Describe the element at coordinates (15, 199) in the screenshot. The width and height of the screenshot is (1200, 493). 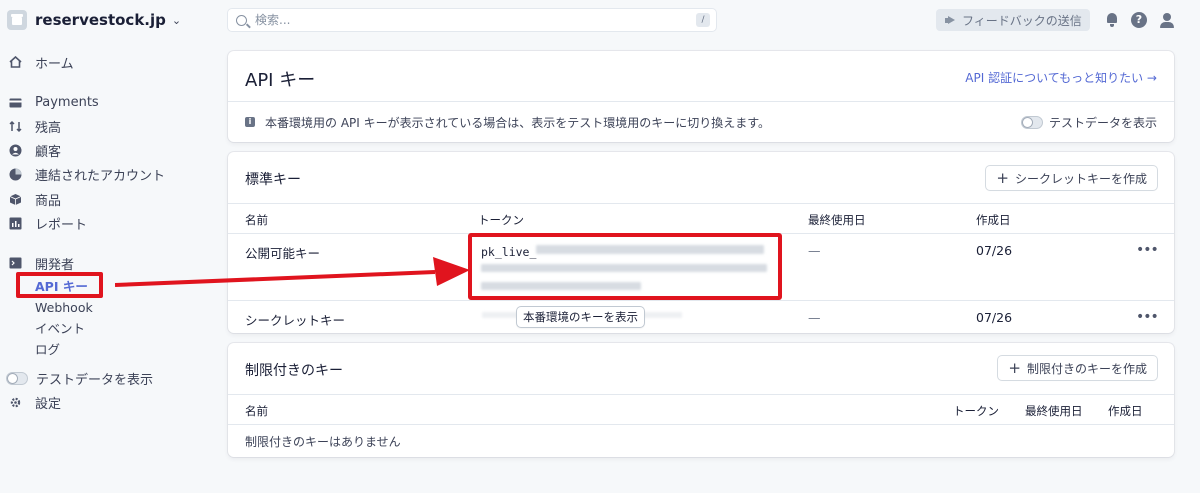
I see `products-icon` at that location.